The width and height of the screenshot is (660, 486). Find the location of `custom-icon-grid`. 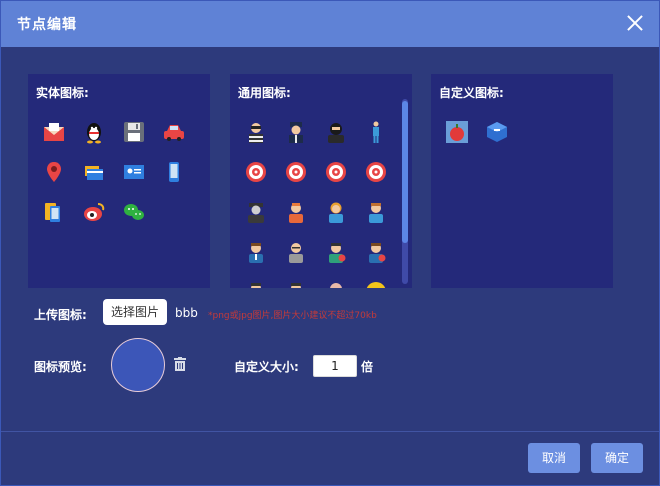

custom-icon-grid is located at coordinates (522, 132).